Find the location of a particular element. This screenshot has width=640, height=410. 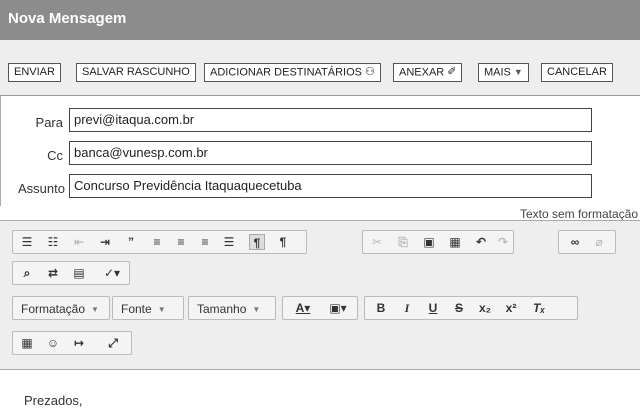

to-field: previ@itaqua.com.br is located at coordinates (330, 120).